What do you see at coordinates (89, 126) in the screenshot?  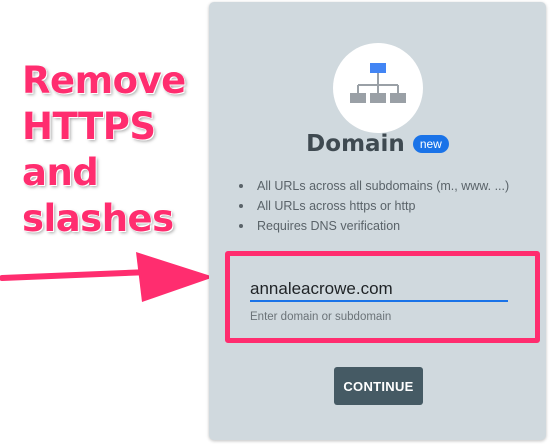 I see `annotation-line: HTTPS` at bounding box center [89, 126].